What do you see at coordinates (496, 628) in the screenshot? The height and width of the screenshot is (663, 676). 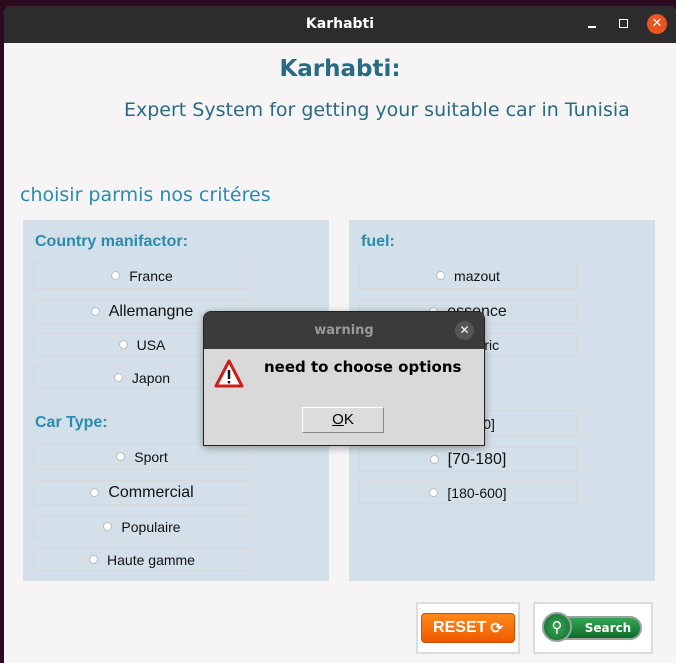 I see `refresh-icon: ⟳` at bounding box center [496, 628].